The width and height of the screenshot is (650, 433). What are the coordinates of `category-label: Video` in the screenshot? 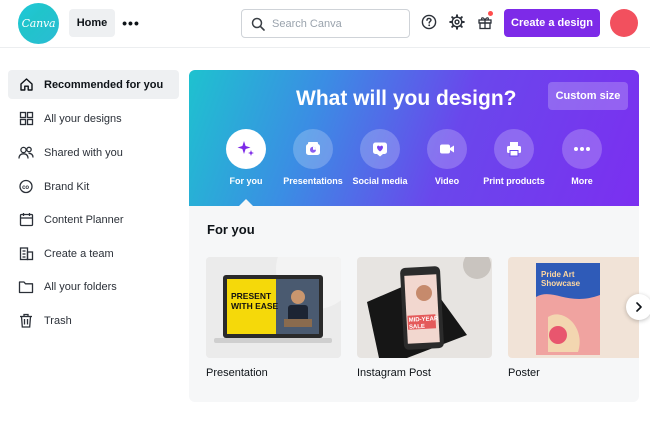 It's located at (447, 181).